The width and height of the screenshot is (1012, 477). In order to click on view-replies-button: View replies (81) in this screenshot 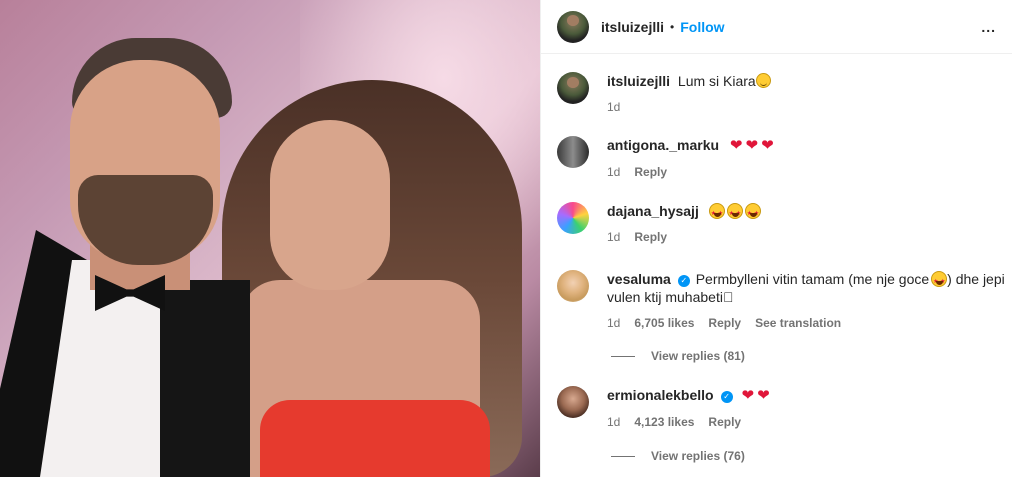, I will do `click(678, 356)`.